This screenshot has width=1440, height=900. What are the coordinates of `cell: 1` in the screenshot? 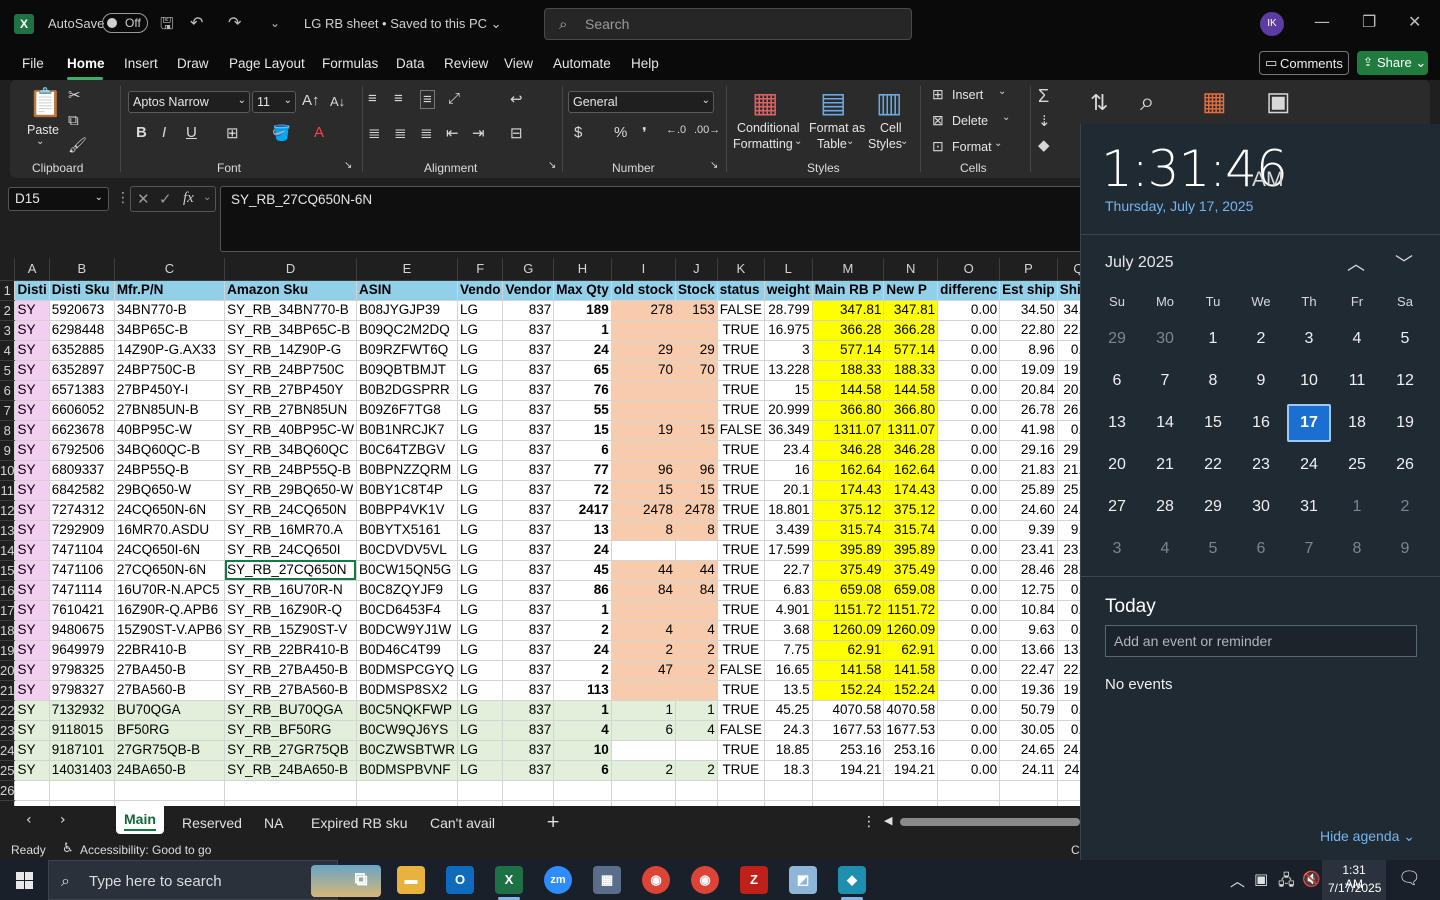 It's located at (643, 710).